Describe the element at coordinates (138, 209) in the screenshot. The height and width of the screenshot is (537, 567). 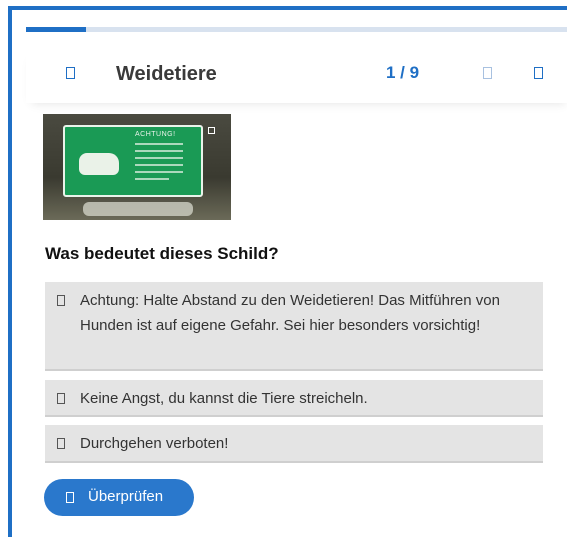
I see `rocks` at that location.